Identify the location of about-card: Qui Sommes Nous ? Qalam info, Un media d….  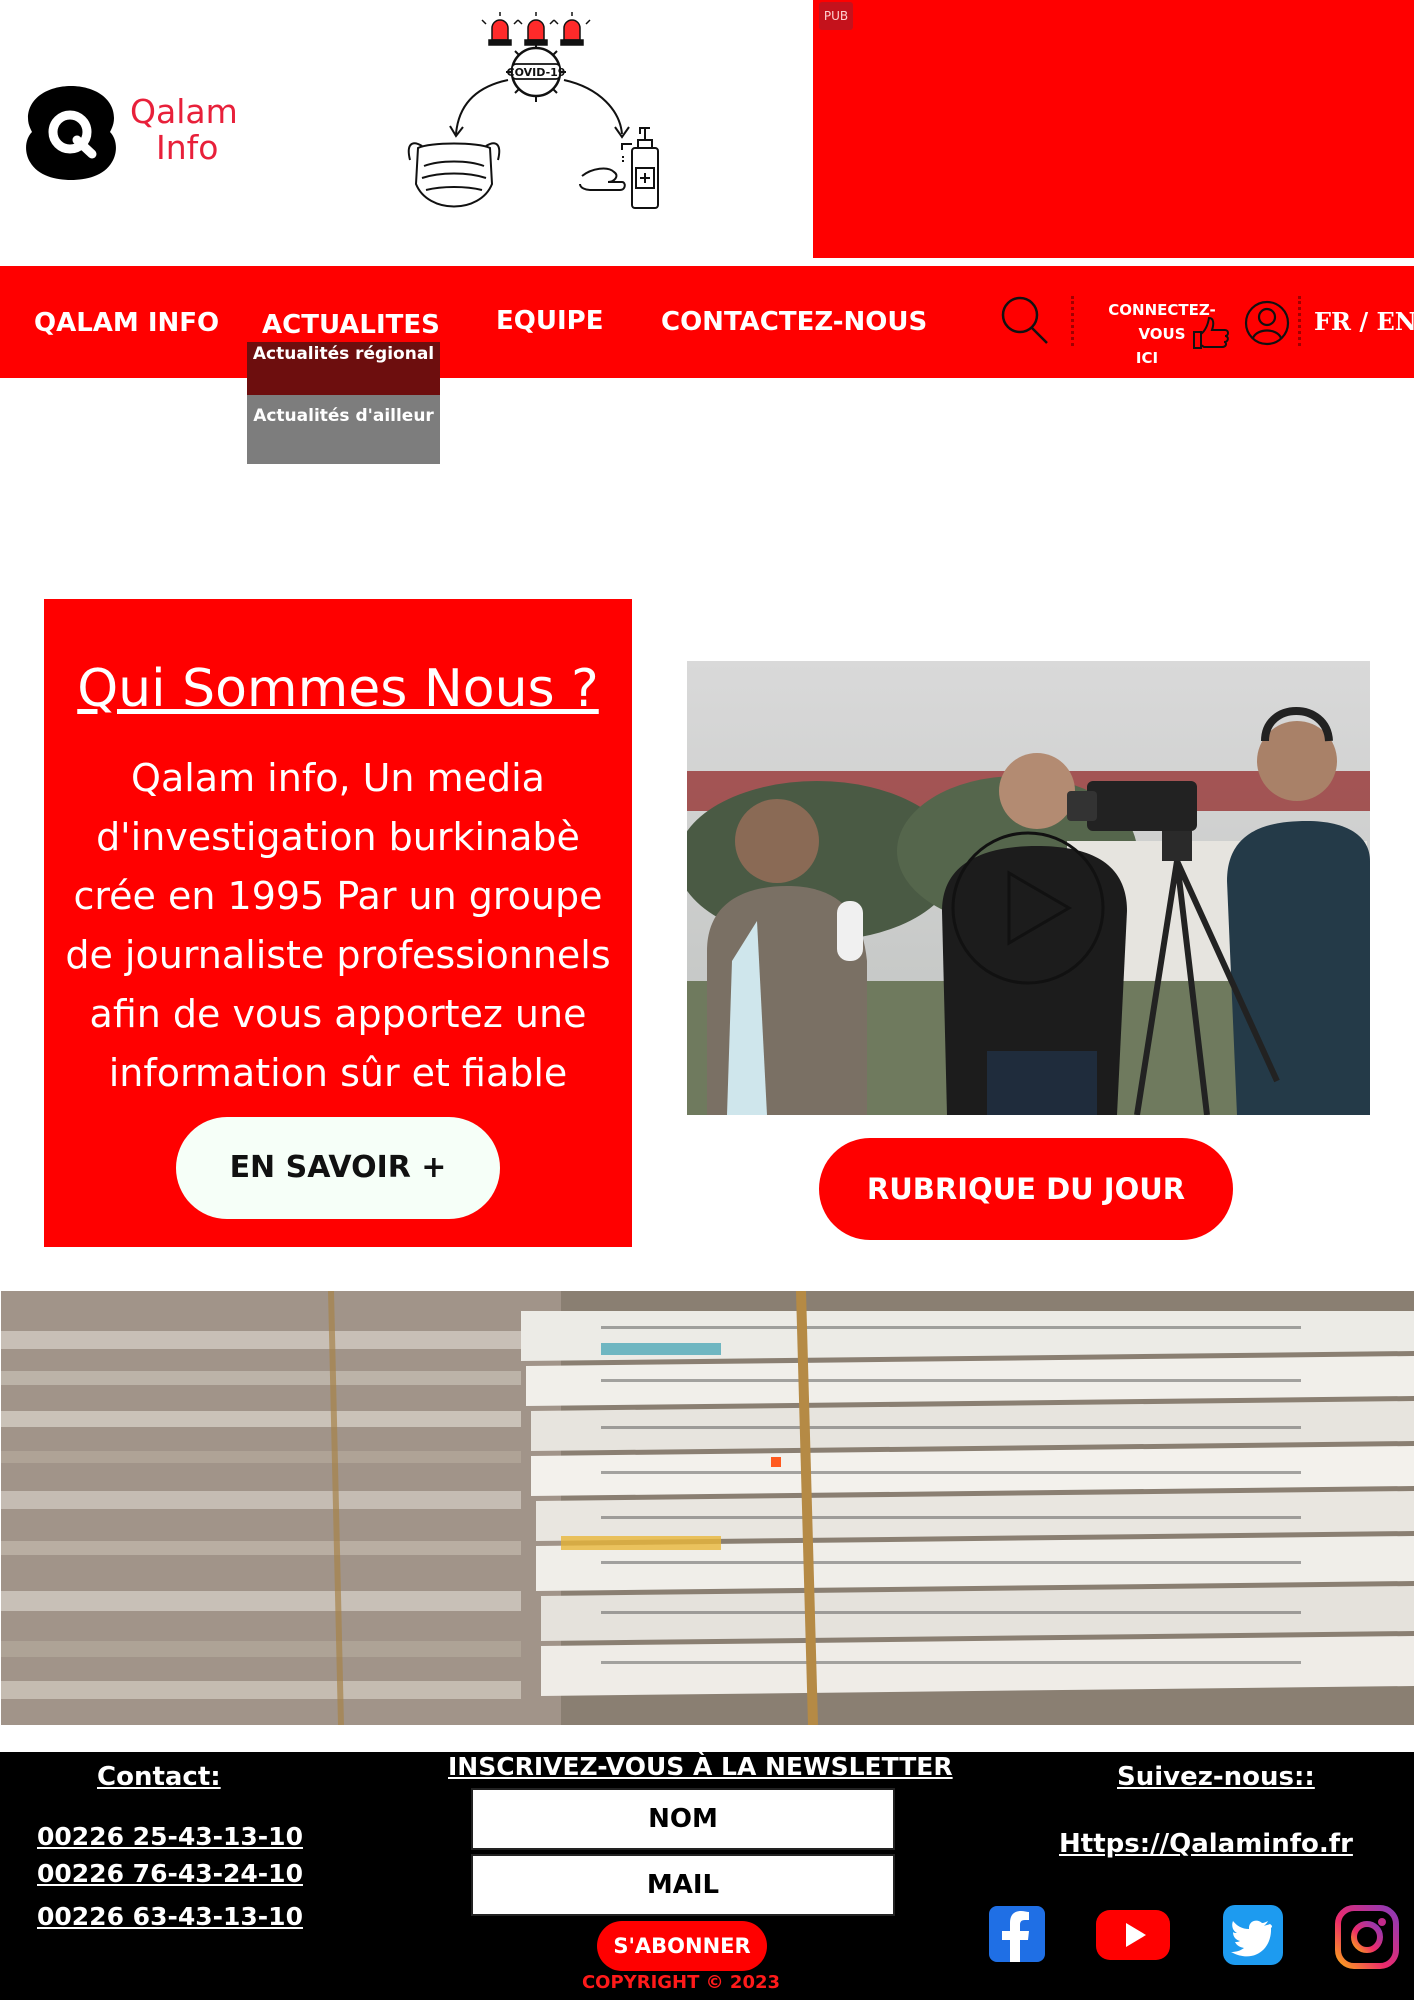
(338, 923).